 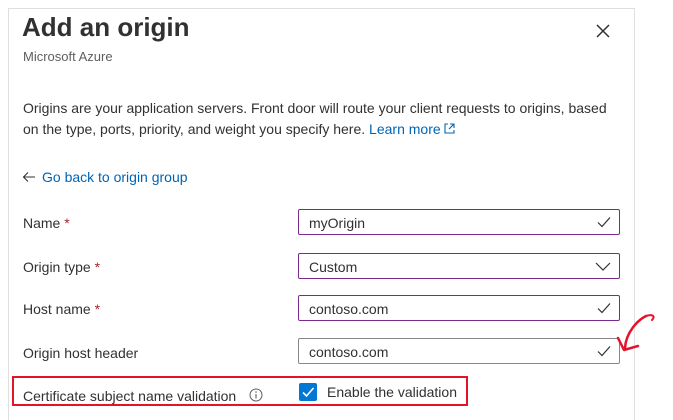 What do you see at coordinates (68, 56) in the screenshot?
I see `page-subtitle: Microsoft Azure` at bounding box center [68, 56].